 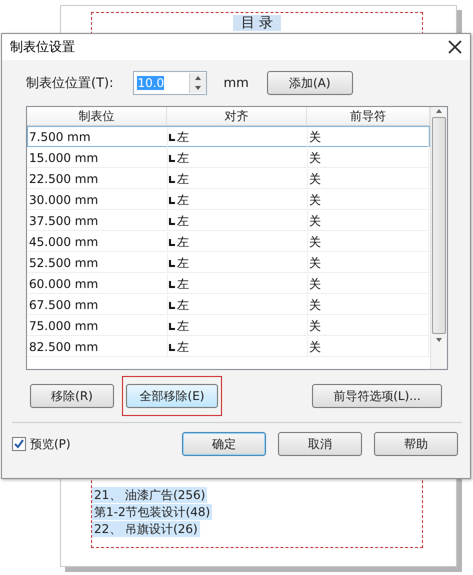 I want to click on tab-stop-row: 75.000 mm 左 关, so click(x=228, y=325).